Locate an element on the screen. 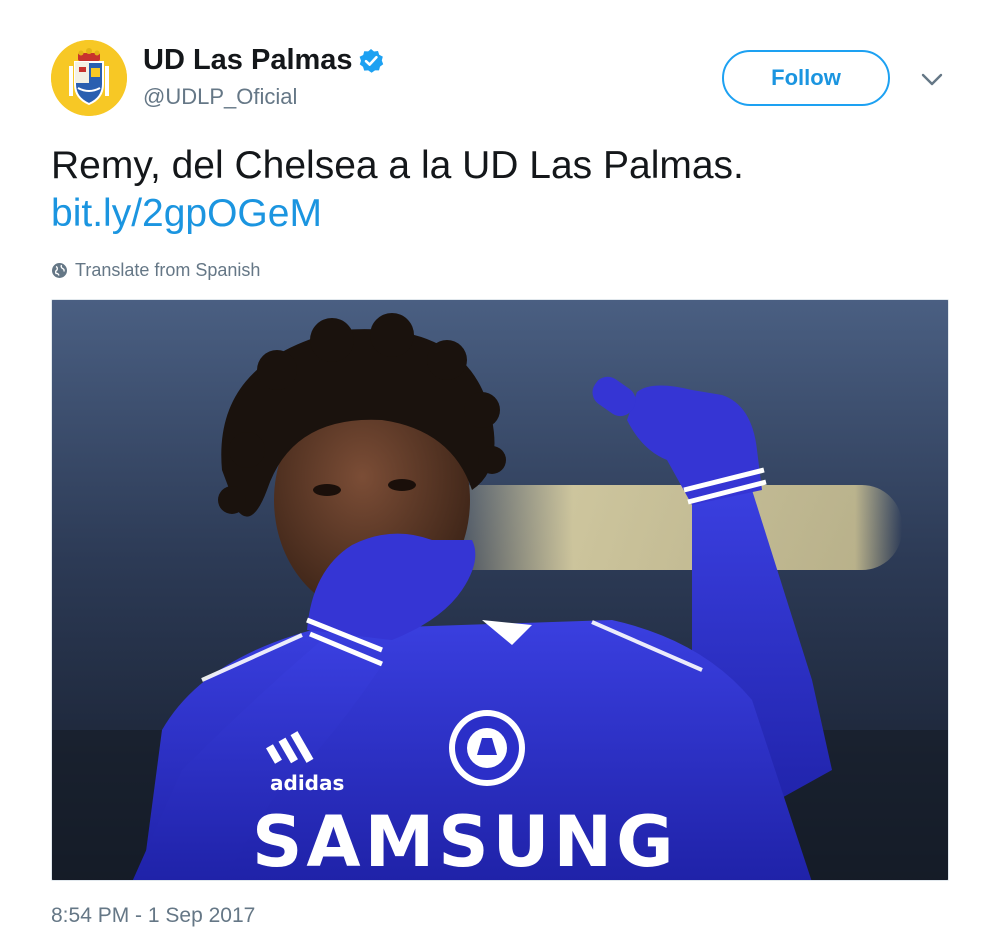  jersey-sponsor: SAMSUNG is located at coordinates (465, 841).